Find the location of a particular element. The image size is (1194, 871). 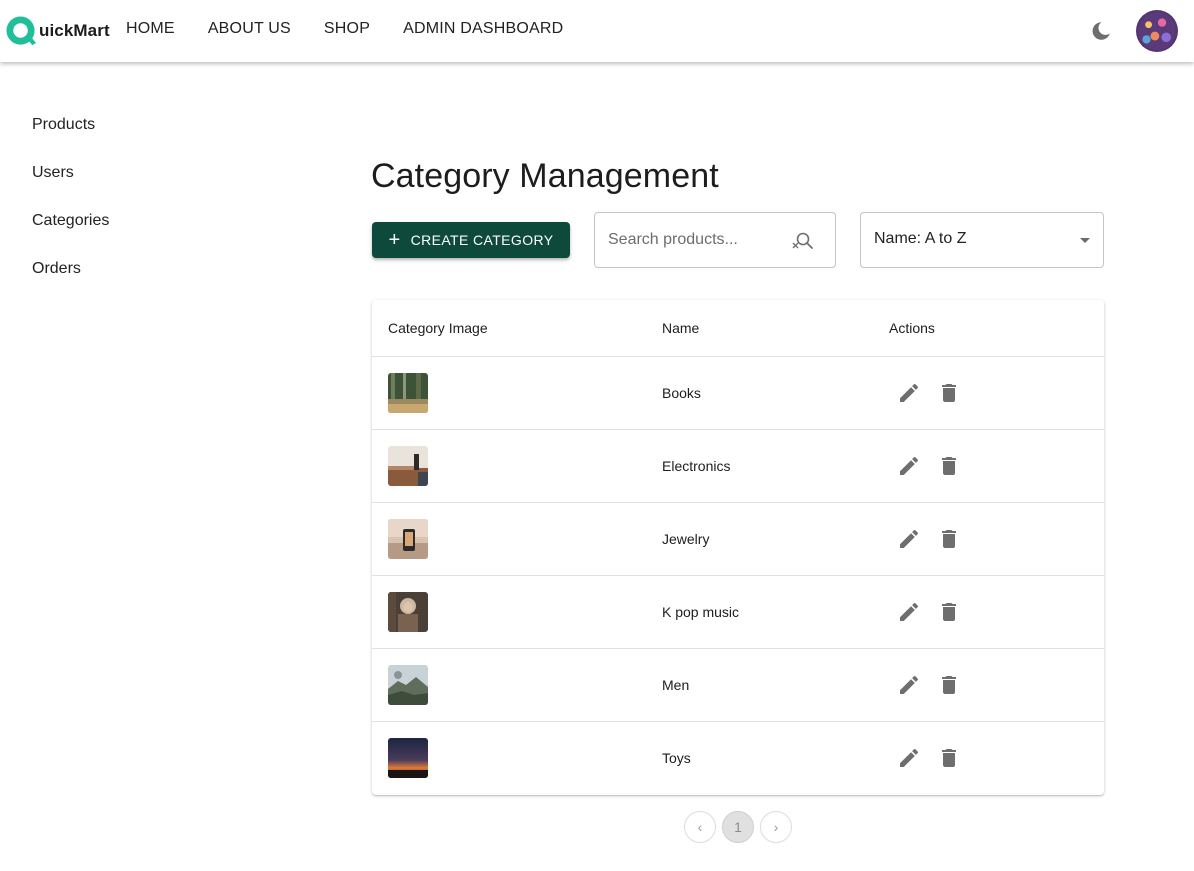

pagination-page-1: 1 is located at coordinates (738, 827).